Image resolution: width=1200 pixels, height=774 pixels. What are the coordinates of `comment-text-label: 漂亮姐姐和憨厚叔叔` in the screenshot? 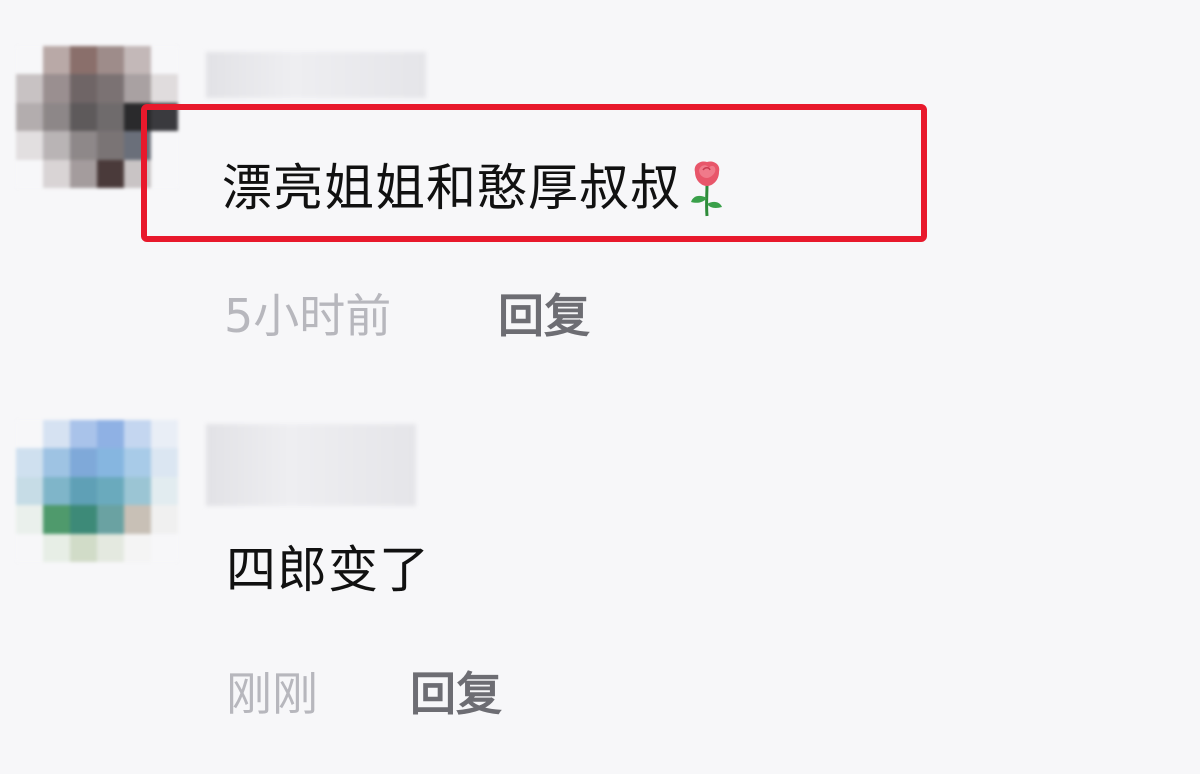 It's located at (451, 188).